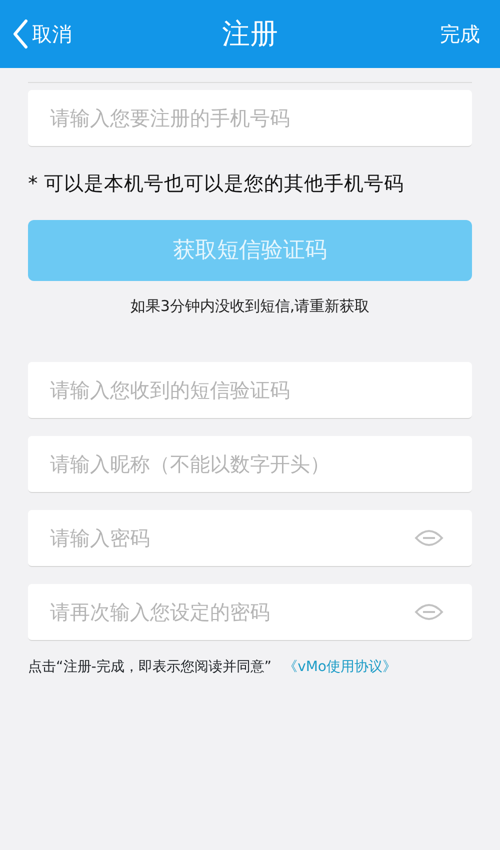  What do you see at coordinates (250, 464) in the screenshot?
I see `input-field: 请输入昵称（不能以数字开头）` at bounding box center [250, 464].